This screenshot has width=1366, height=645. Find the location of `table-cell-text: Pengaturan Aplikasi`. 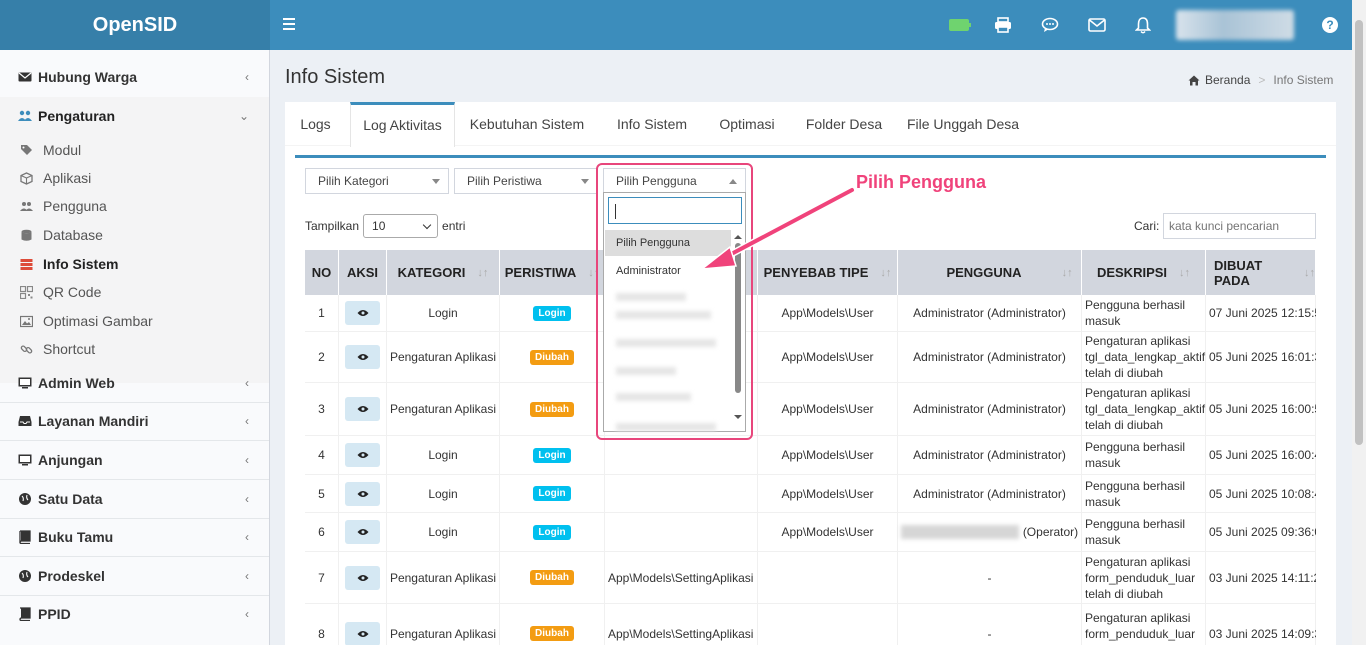

table-cell-text: Pengaturan Aplikasi is located at coordinates (443, 409).